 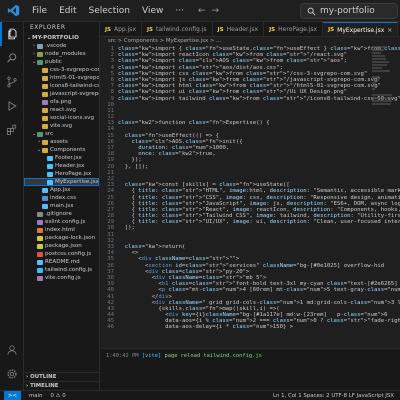 I want to click on tree-item: main.jsx, so click(x=61, y=206).